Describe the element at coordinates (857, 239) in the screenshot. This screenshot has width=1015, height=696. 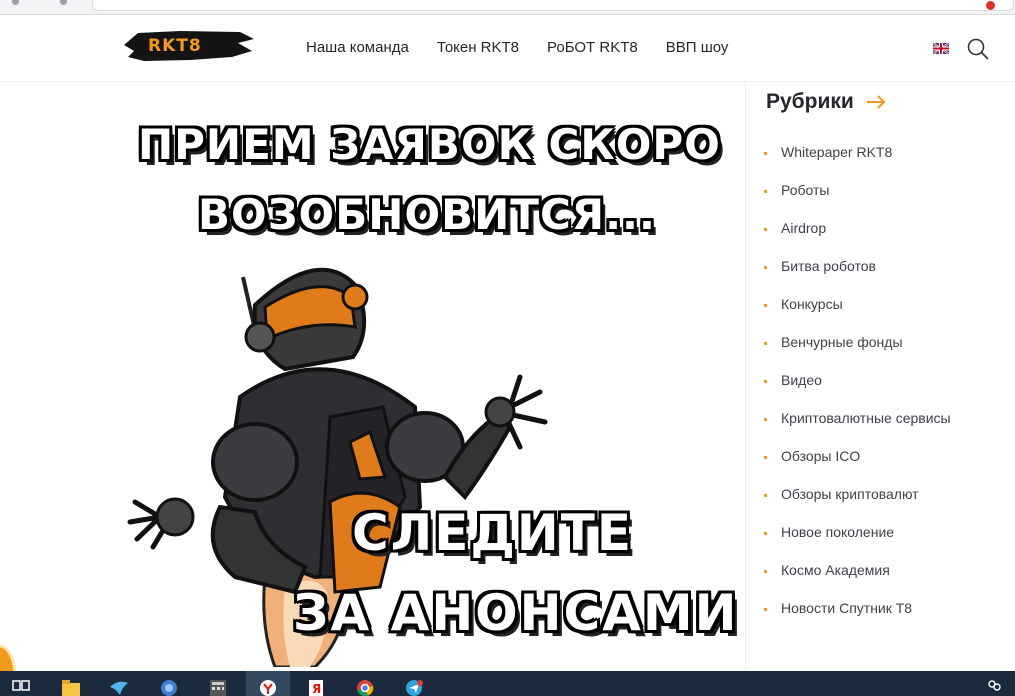
I see `category-item: Airdrop` at that location.